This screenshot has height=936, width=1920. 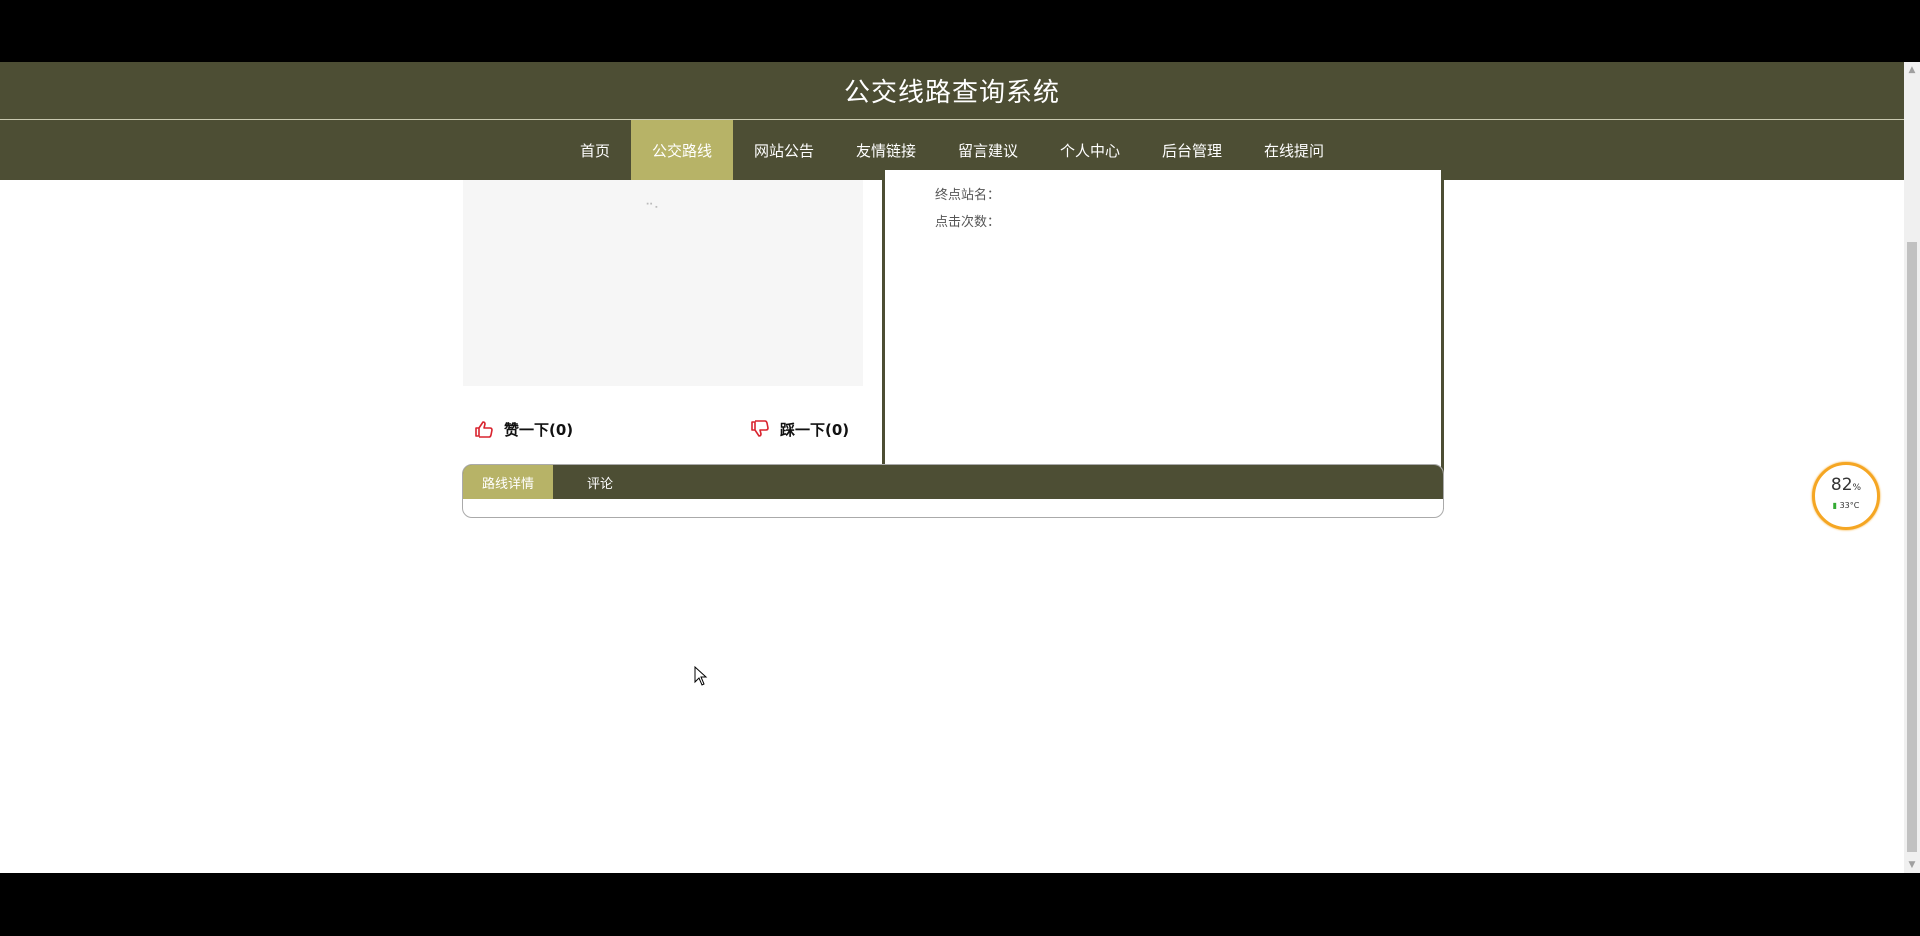 What do you see at coordinates (1846, 505) in the screenshot?
I see `battery-temperature: ▮ 33°C` at bounding box center [1846, 505].